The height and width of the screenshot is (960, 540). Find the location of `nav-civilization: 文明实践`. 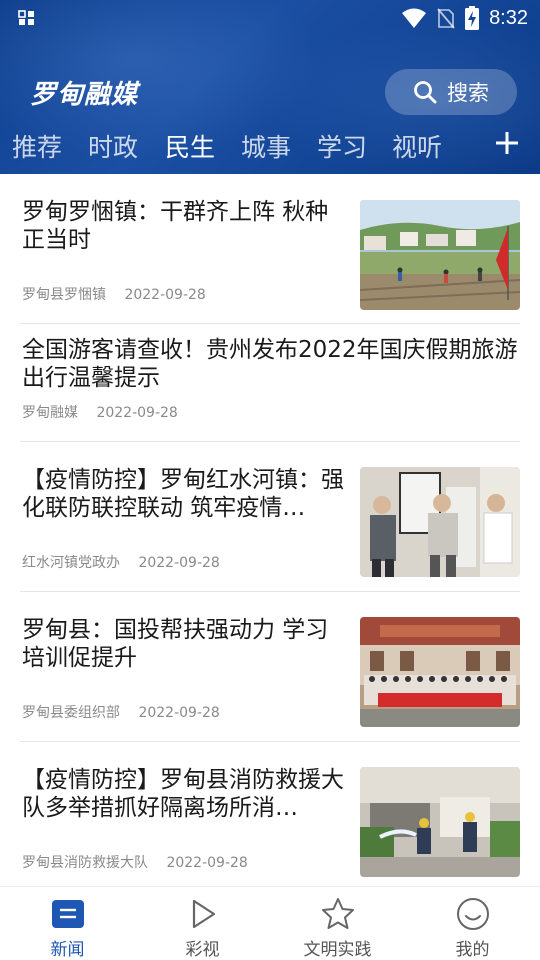

nav-civilization: 文明实践 is located at coordinates (337, 923).